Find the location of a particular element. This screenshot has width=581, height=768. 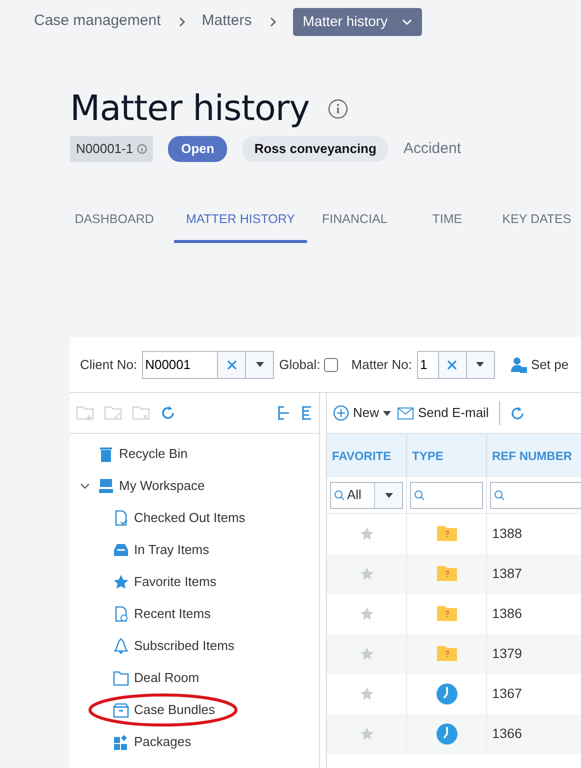

trash-icon is located at coordinates (106, 454).